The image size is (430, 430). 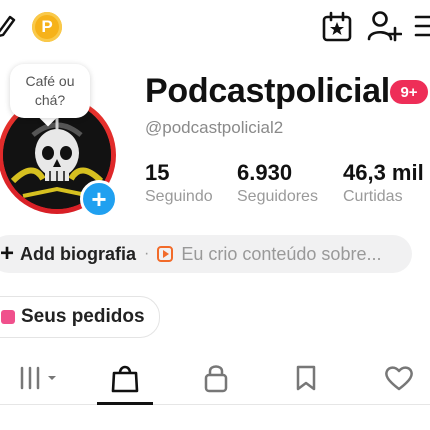 I want to click on active-tab-indicator, so click(x=125, y=403).